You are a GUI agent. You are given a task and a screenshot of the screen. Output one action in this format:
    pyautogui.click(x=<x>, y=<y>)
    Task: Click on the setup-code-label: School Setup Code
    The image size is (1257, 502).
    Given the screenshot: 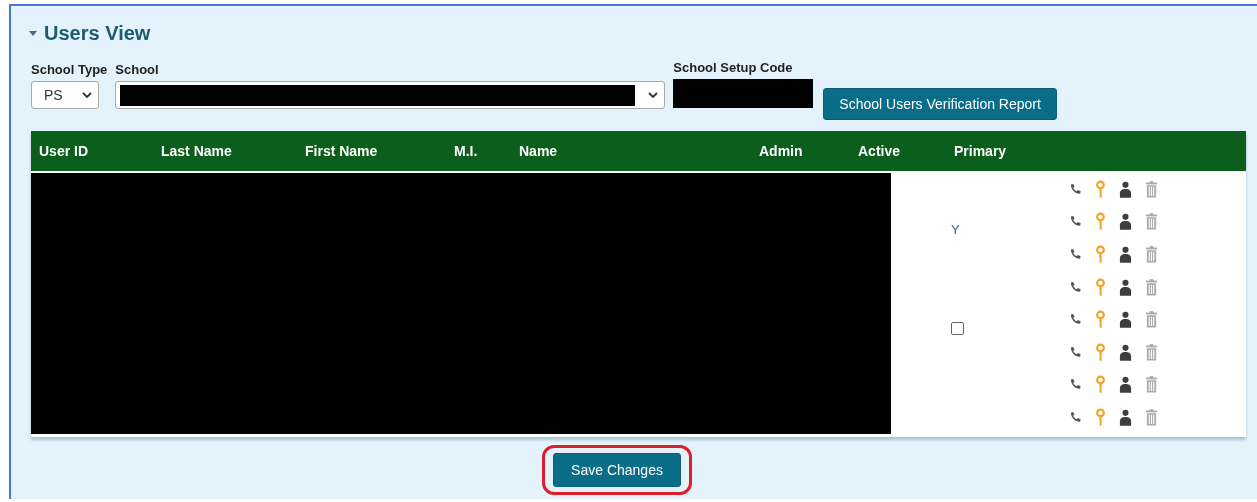 What is the action you would take?
    pyautogui.click(x=733, y=67)
    